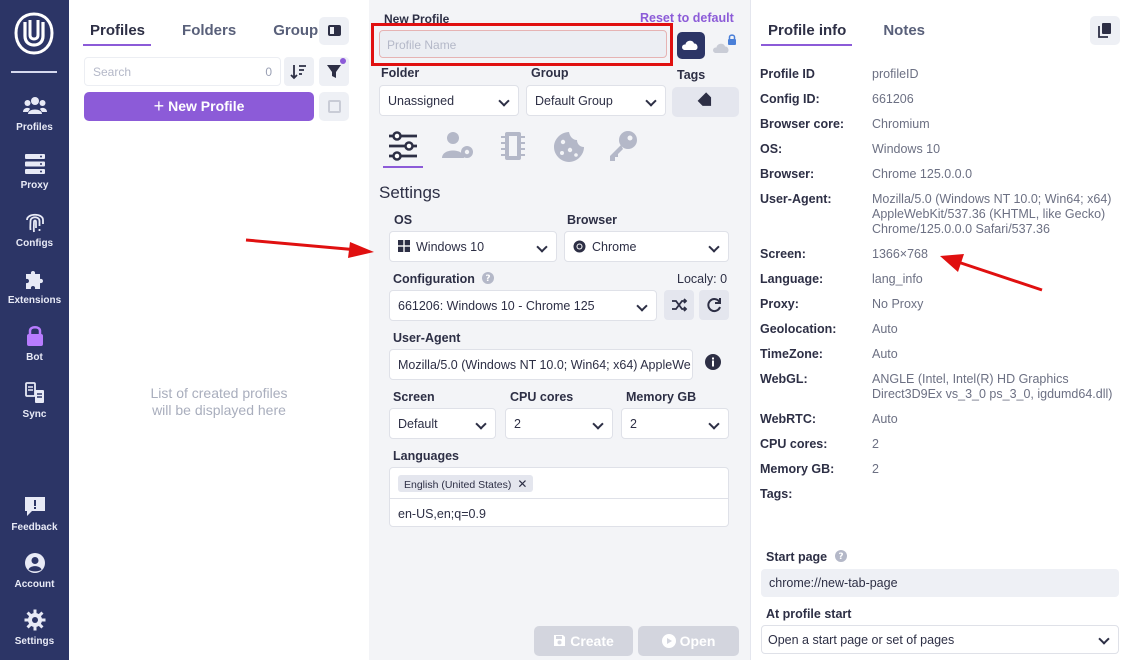 Image resolution: width=1124 pixels, height=660 pixels. I want to click on info-key: CPU cores:, so click(794, 444).